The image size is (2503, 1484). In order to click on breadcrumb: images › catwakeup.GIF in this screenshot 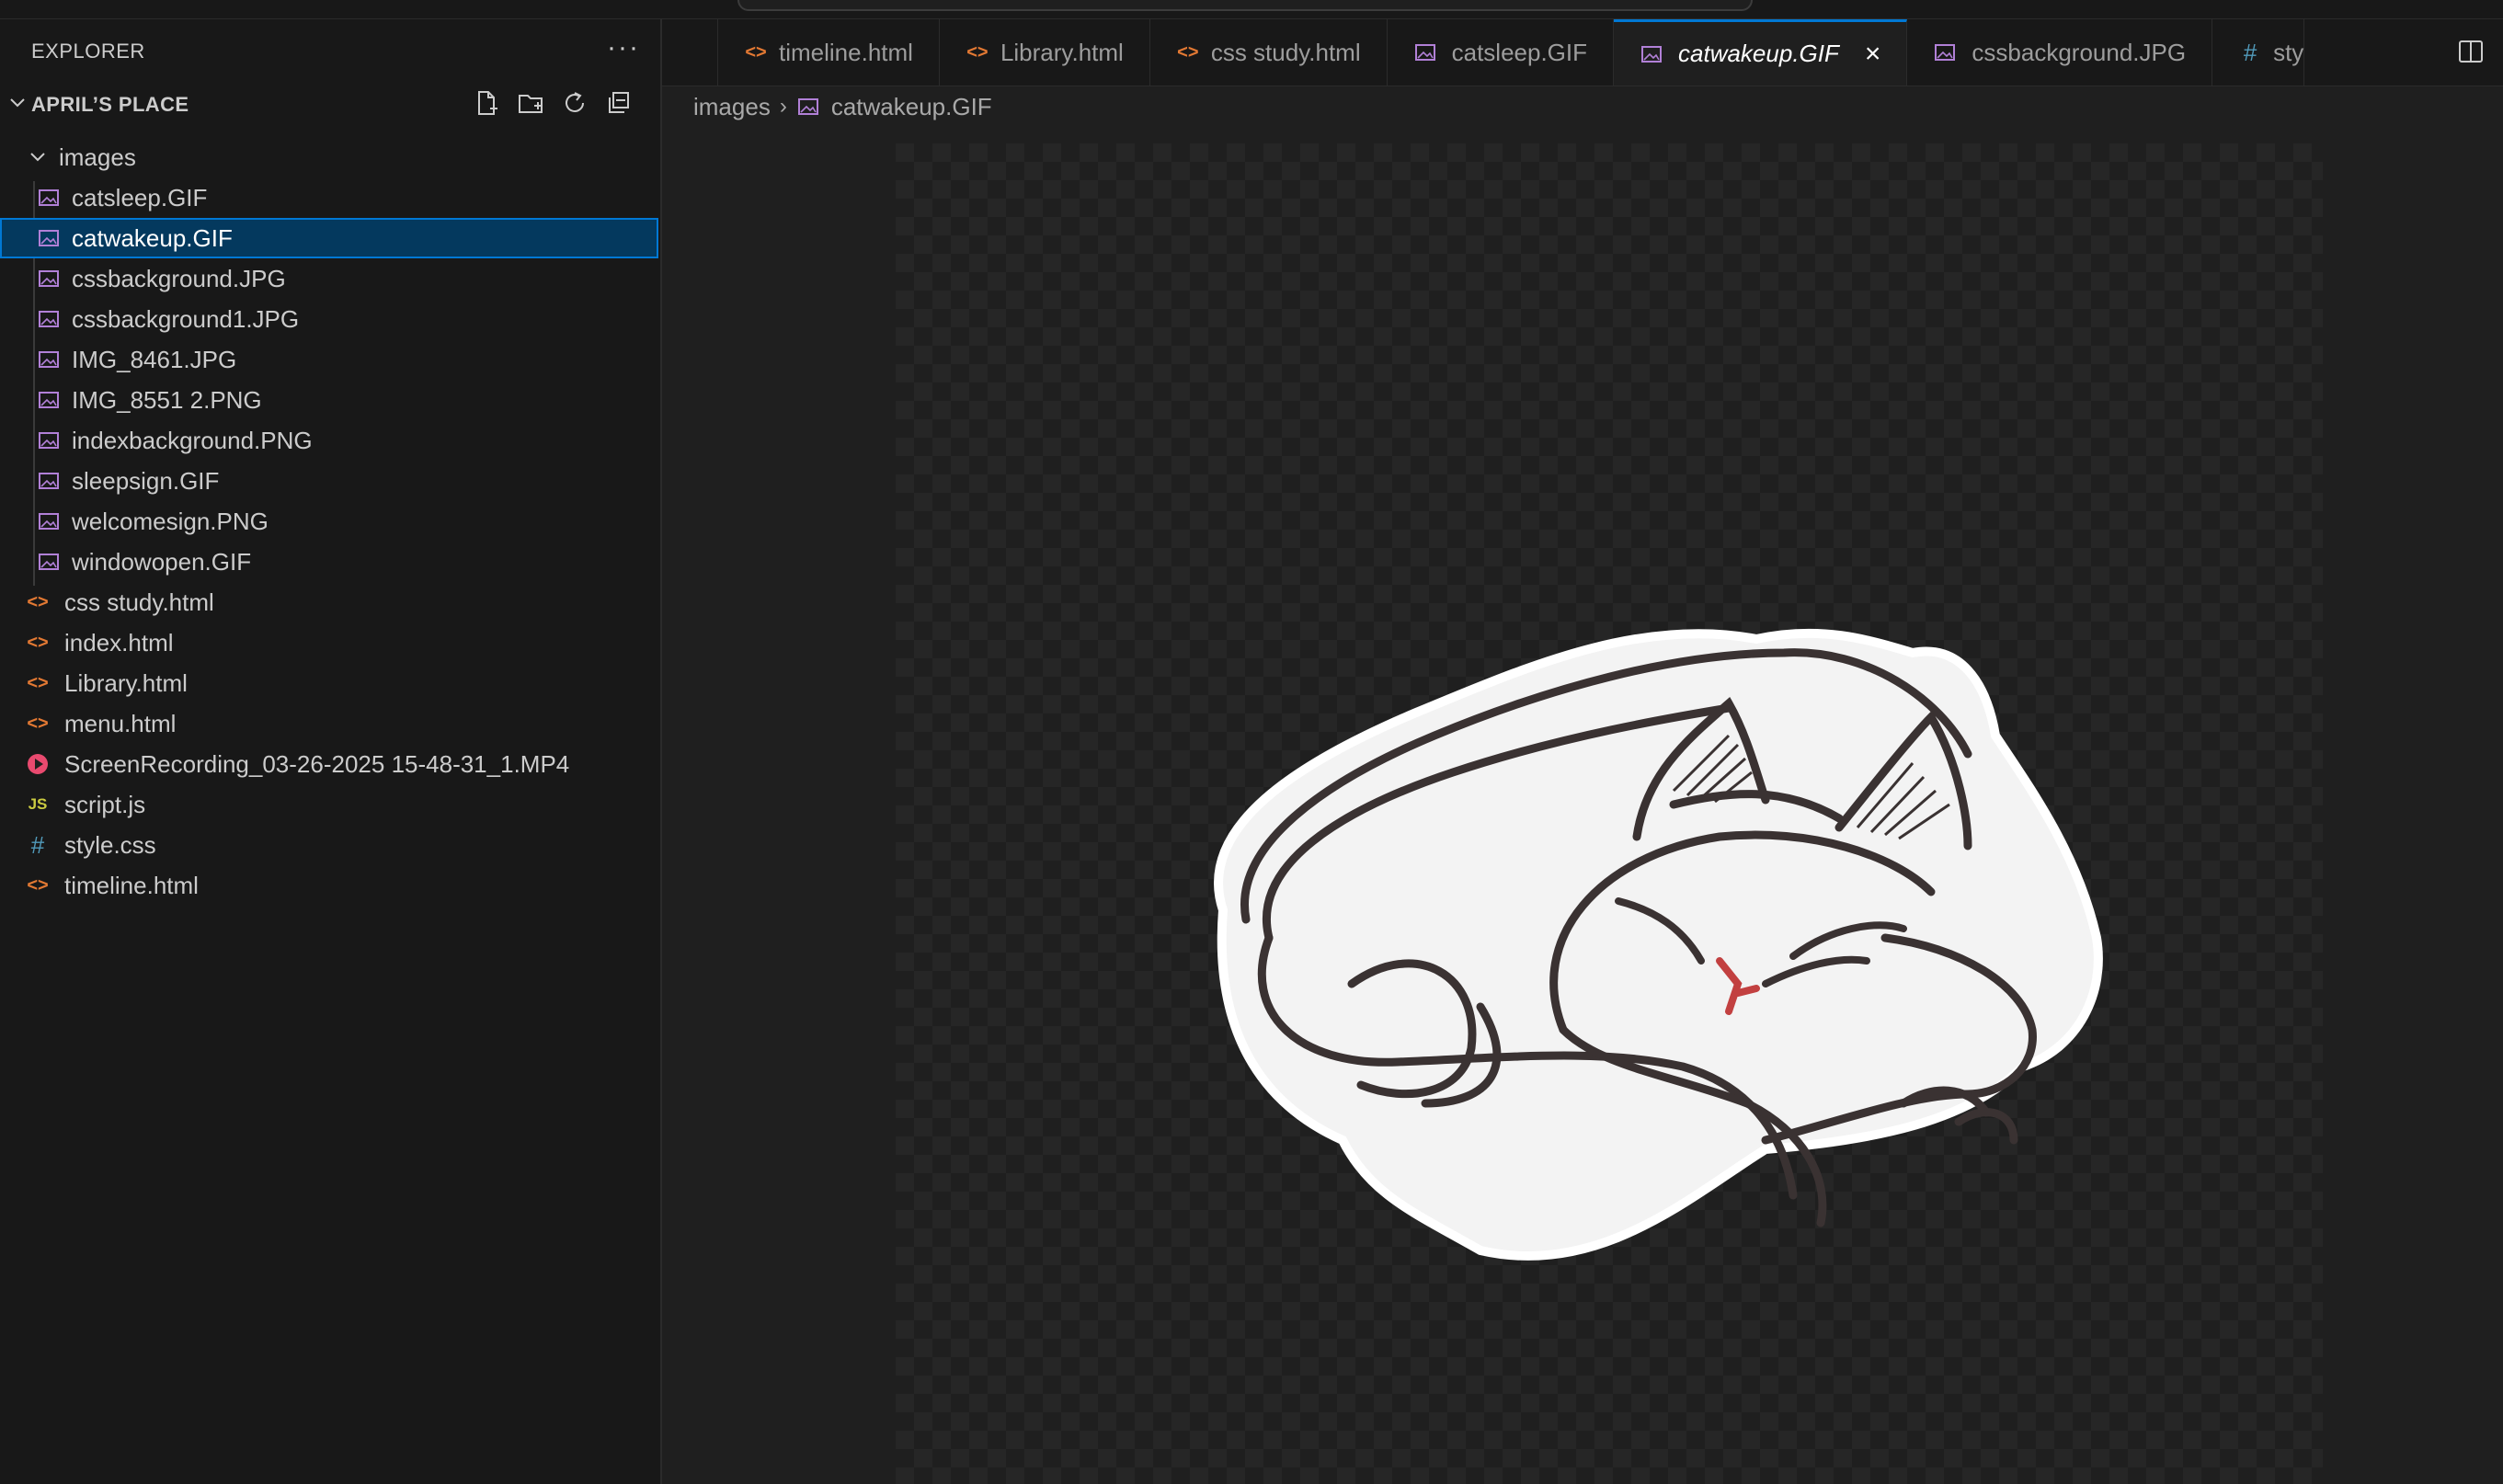, I will do `click(842, 106)`.